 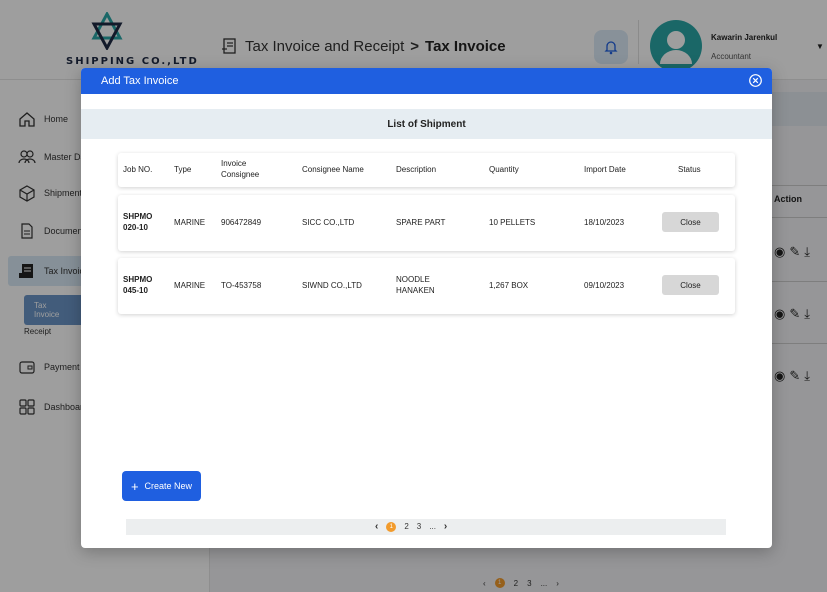 I want to click on col-job-no: Job NO., so click(x=138, y=169).